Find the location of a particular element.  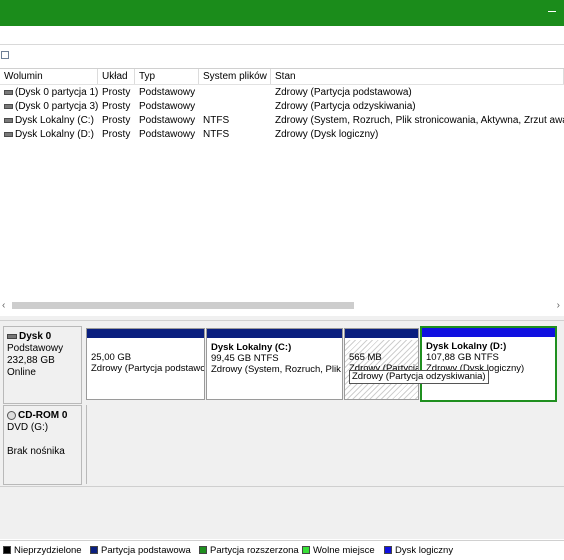

scroll-left-icon: ‹ is located at coordinates (3, 305).